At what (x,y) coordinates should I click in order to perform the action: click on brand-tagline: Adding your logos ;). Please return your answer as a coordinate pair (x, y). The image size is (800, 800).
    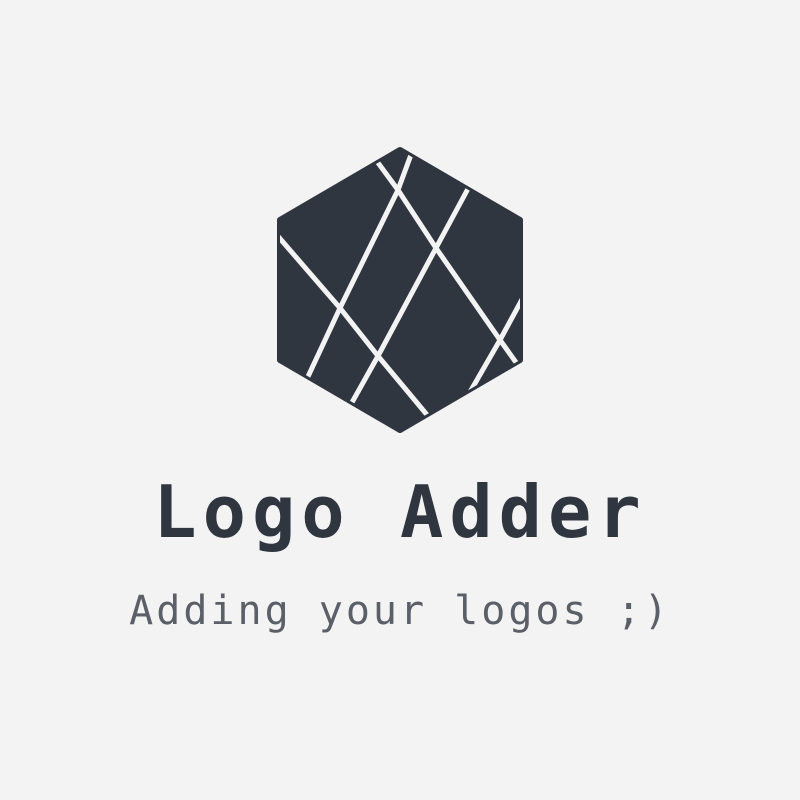
    Looking at the image, I should click on (400, 611).